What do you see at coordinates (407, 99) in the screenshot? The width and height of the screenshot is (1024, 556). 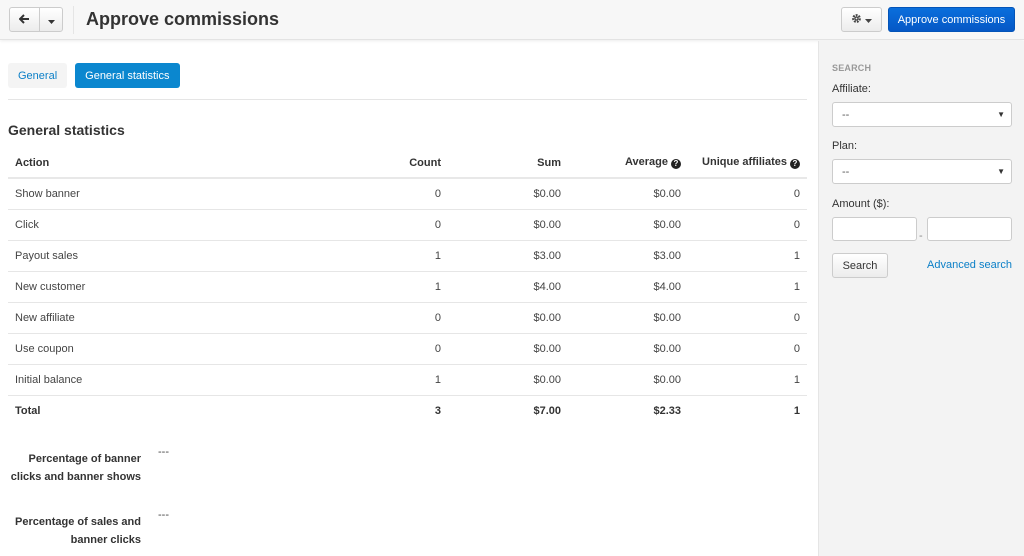 I see `tabs-divider` at bounding box center [407, 99].